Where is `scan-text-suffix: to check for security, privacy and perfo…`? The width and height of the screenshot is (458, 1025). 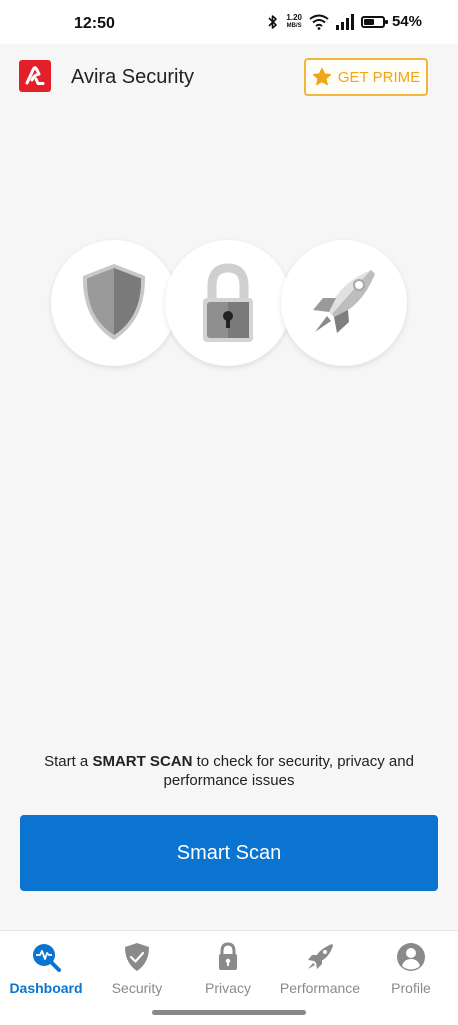
scan-text-suffix: to check for security, privacy and perfo… is located at coordinates (288, 771).